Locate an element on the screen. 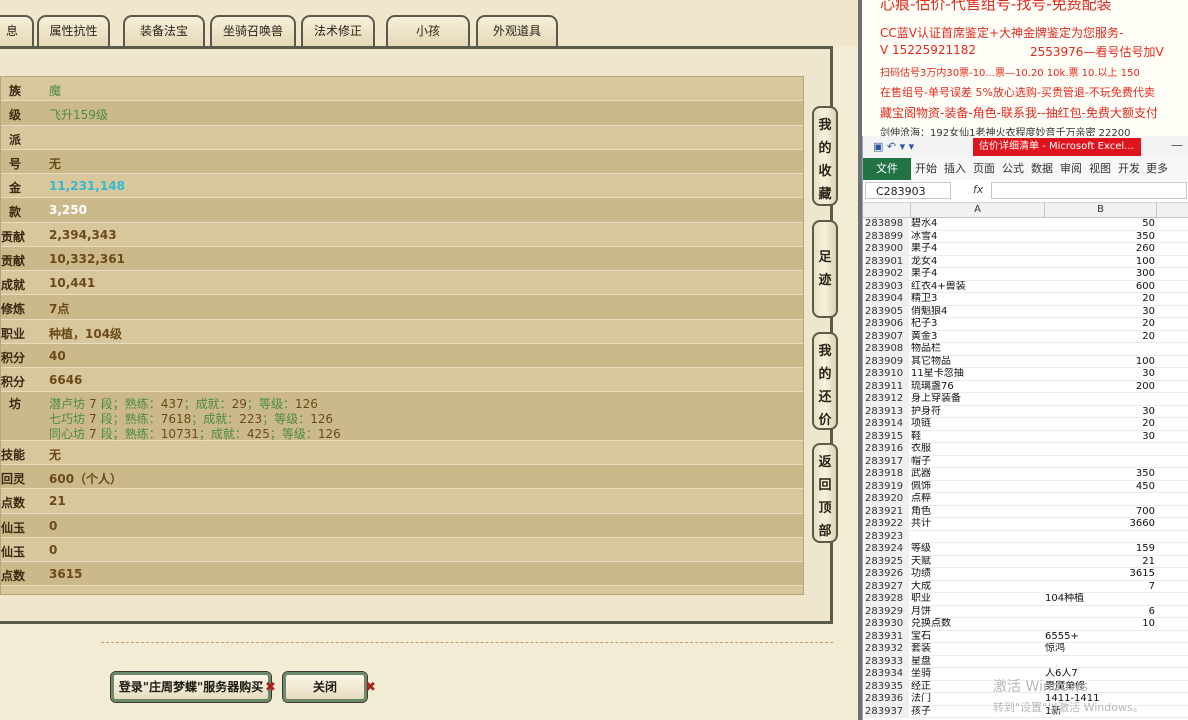  ribbon-tab-2: 开始 is located at coordinates (926, 169).